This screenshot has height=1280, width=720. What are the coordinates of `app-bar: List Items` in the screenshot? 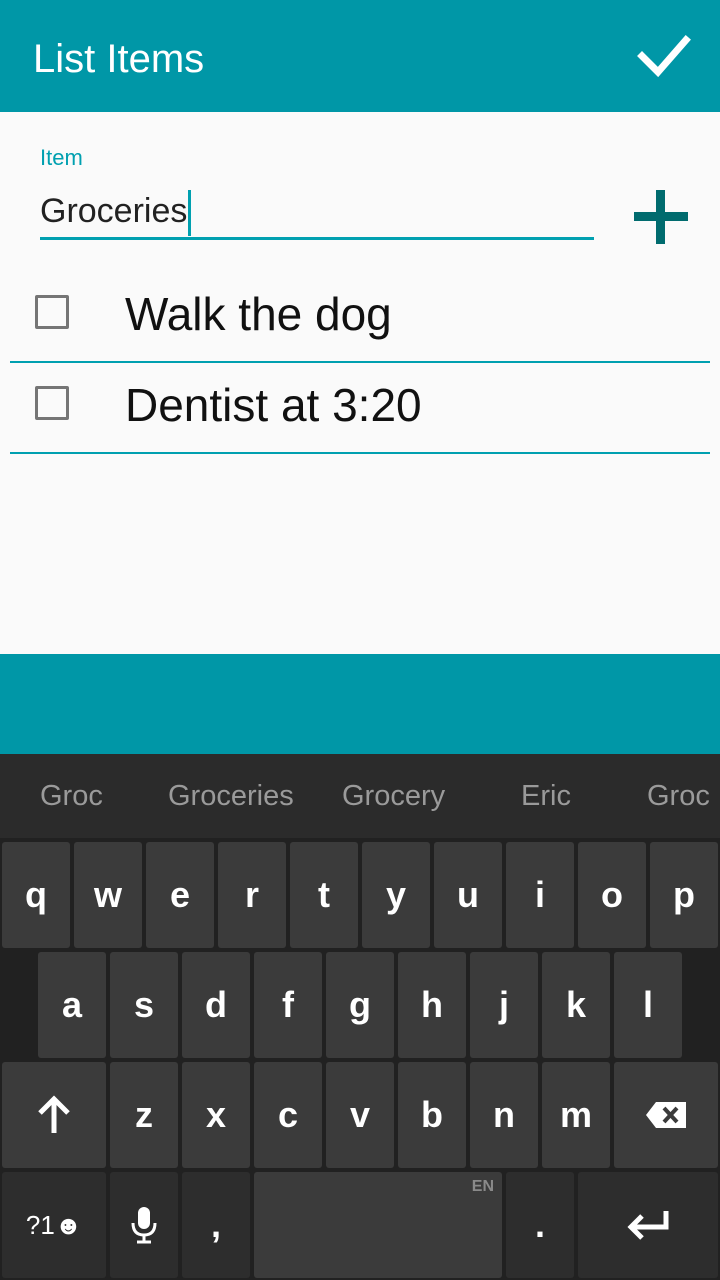 It's located at (360, 56).